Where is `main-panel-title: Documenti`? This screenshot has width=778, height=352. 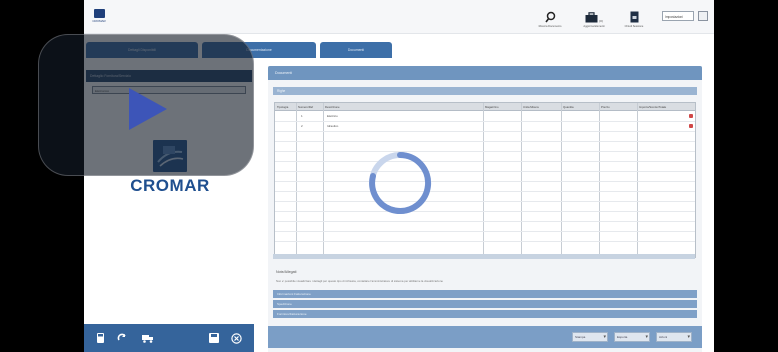 main-panel-title: Documenti is located at coordinates (485, 73).